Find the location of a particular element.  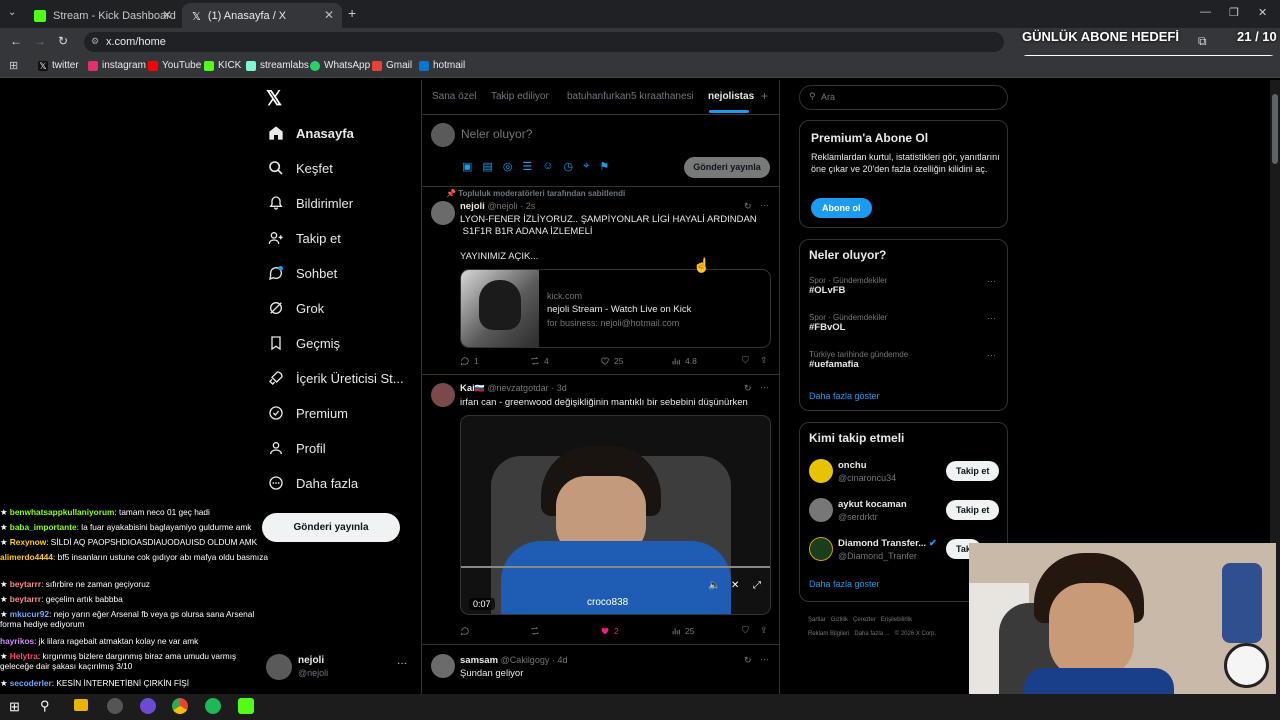

nav-item-grok: Grok is located at coordinates (296, 308).